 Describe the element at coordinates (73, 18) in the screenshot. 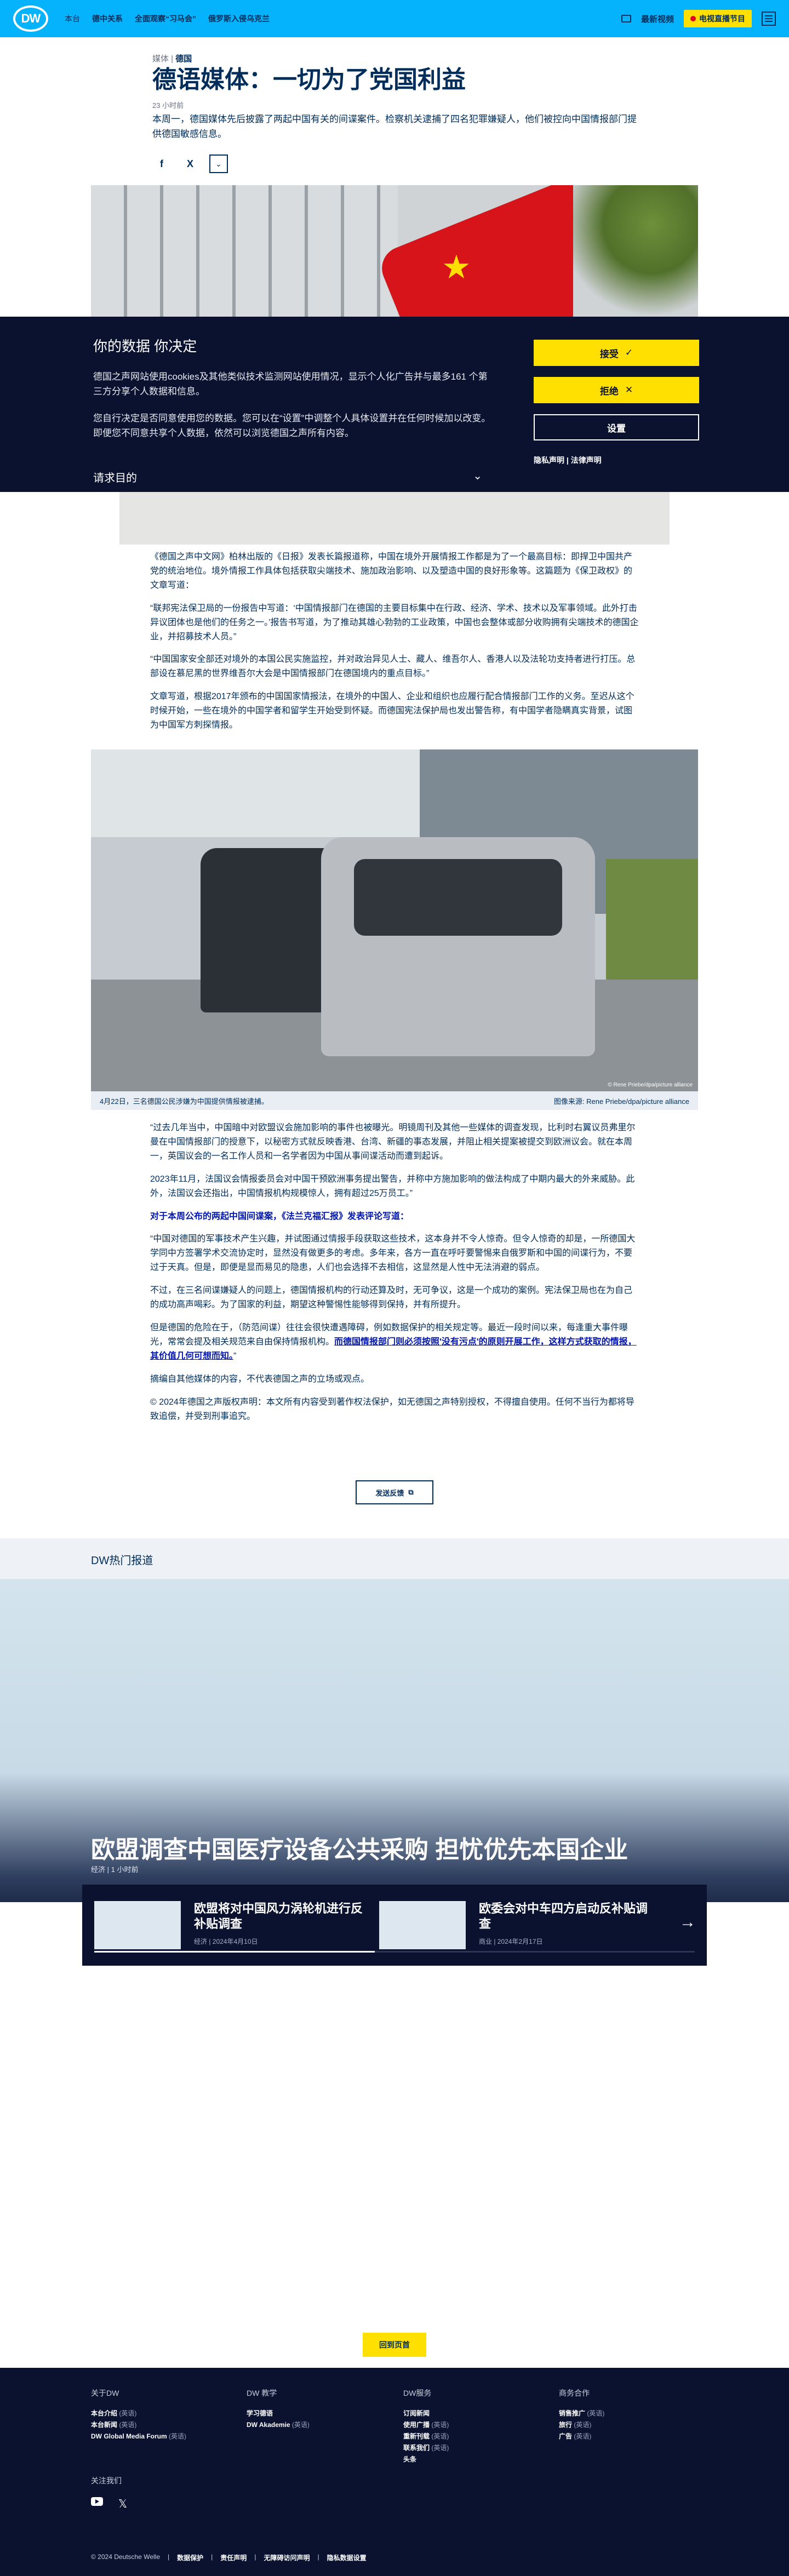

I see `nav-item-home: 本台` at that location.